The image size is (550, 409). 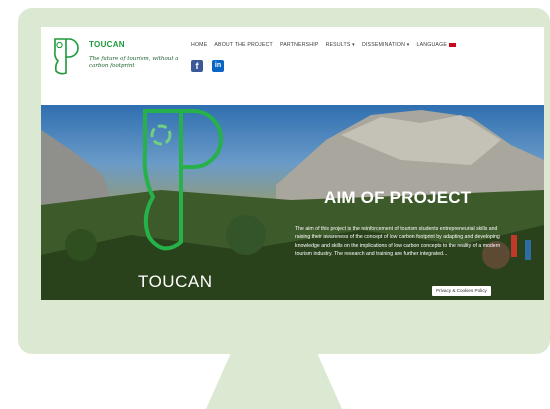 What do you see at coordinates (452, 44) in the screenshot?
I see `spain-flag-icon` at bounding box center [452, 44].